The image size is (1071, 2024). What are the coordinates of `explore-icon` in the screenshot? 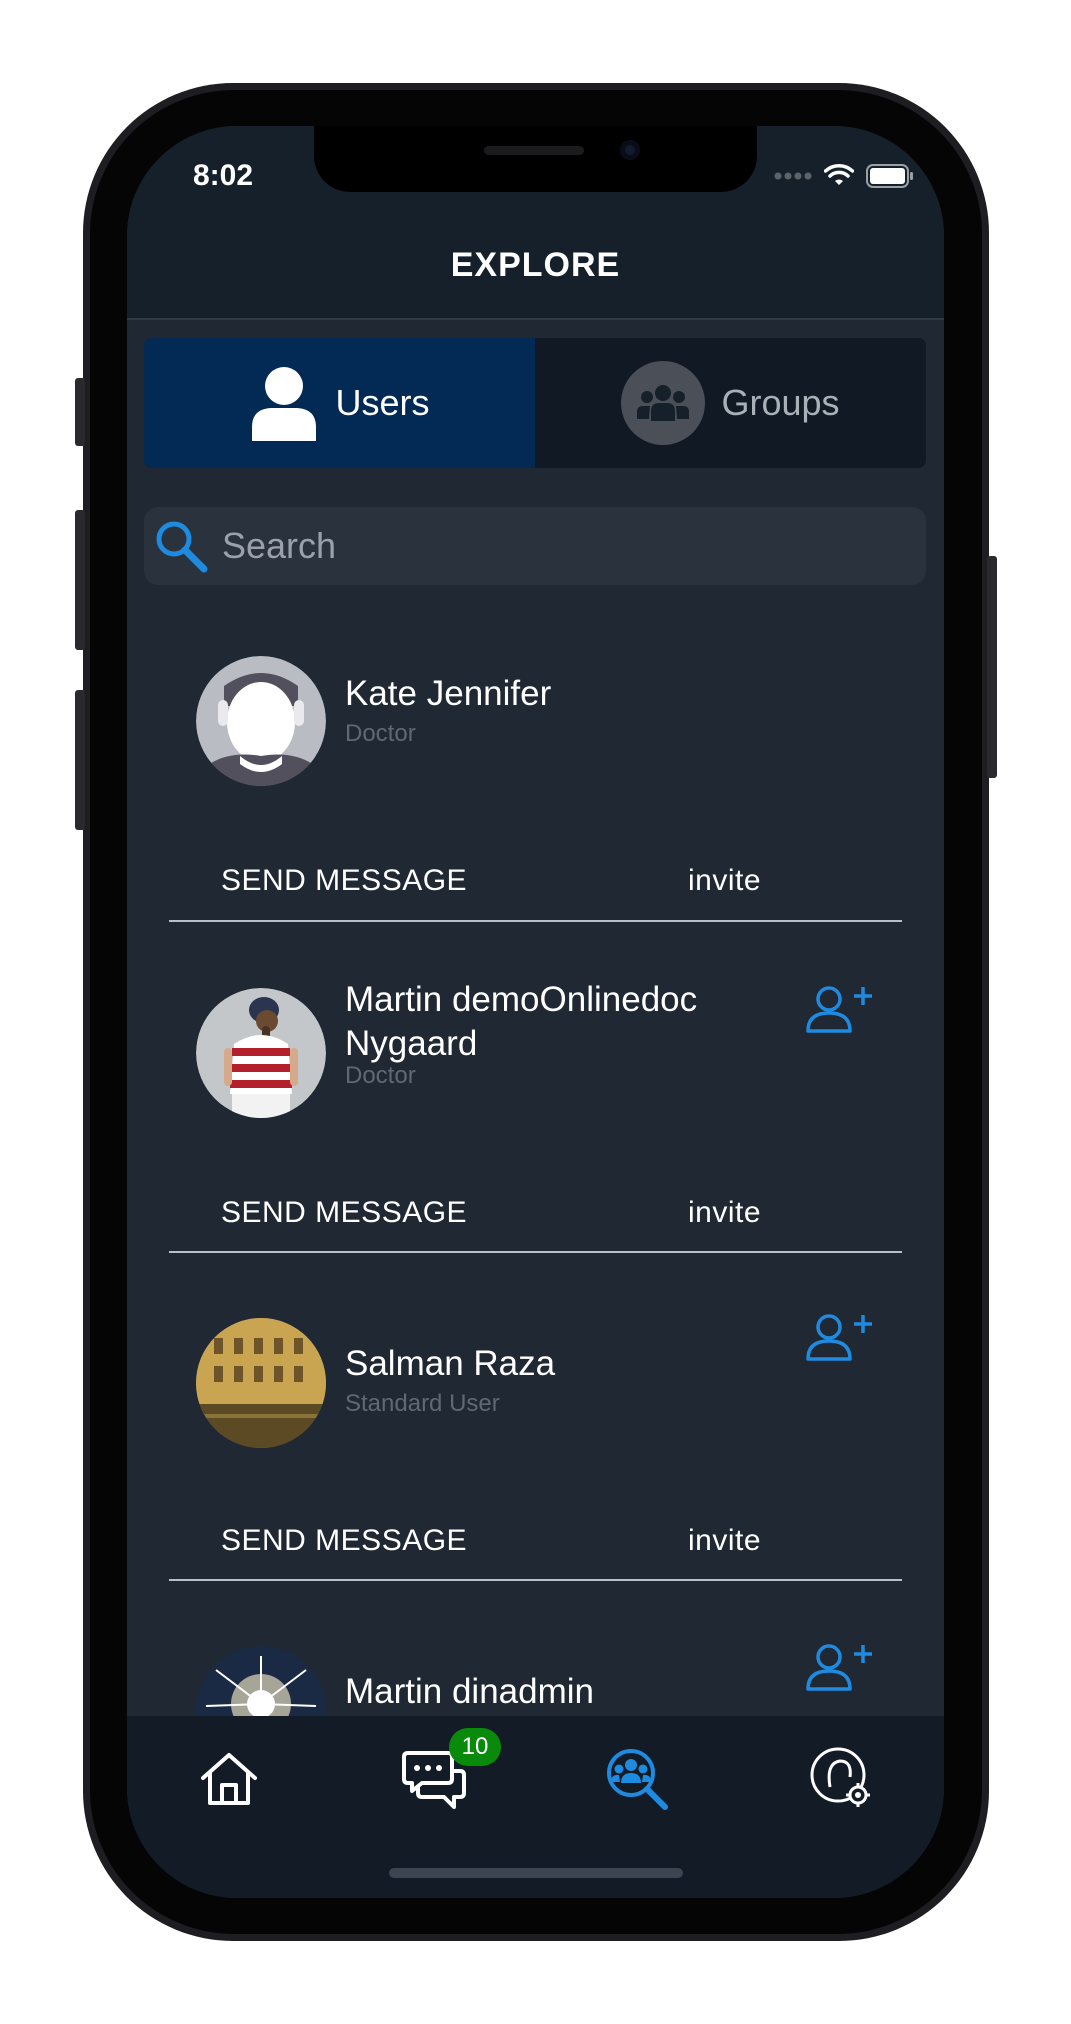 It's located at (637, 1779).